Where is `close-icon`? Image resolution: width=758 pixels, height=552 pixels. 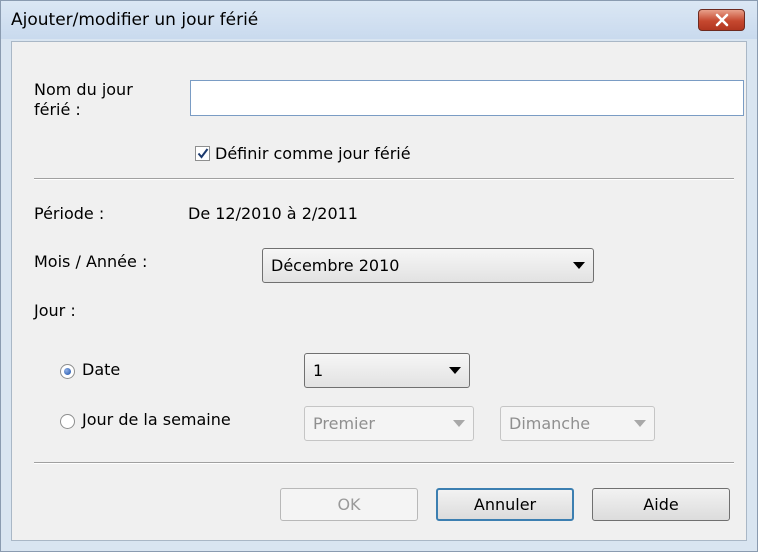 close-icon is located at coordinates (722, 20).